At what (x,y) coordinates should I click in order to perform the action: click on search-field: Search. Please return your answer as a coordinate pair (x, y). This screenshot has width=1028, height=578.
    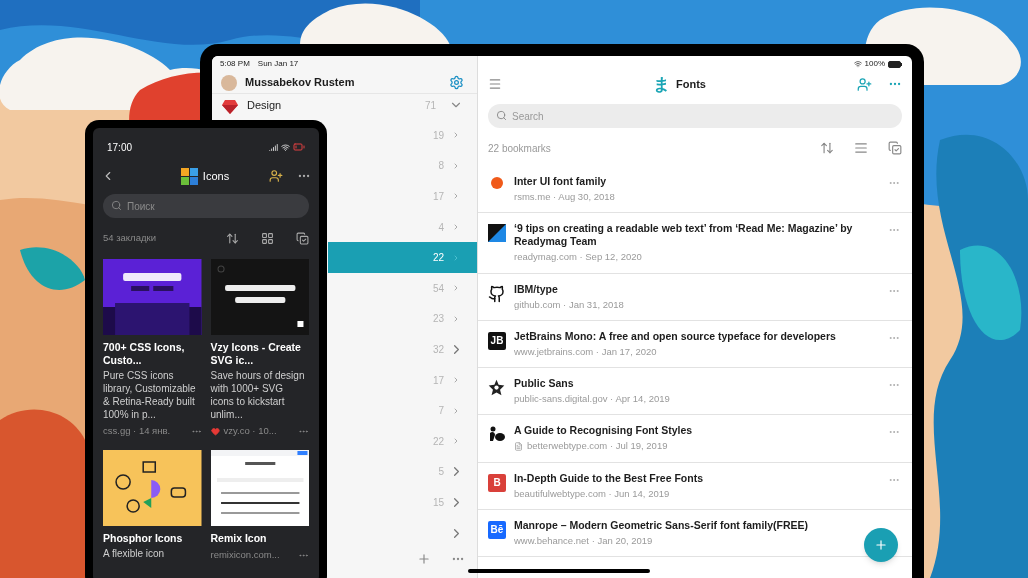
    Looking at the image, I should click on (695, 116).